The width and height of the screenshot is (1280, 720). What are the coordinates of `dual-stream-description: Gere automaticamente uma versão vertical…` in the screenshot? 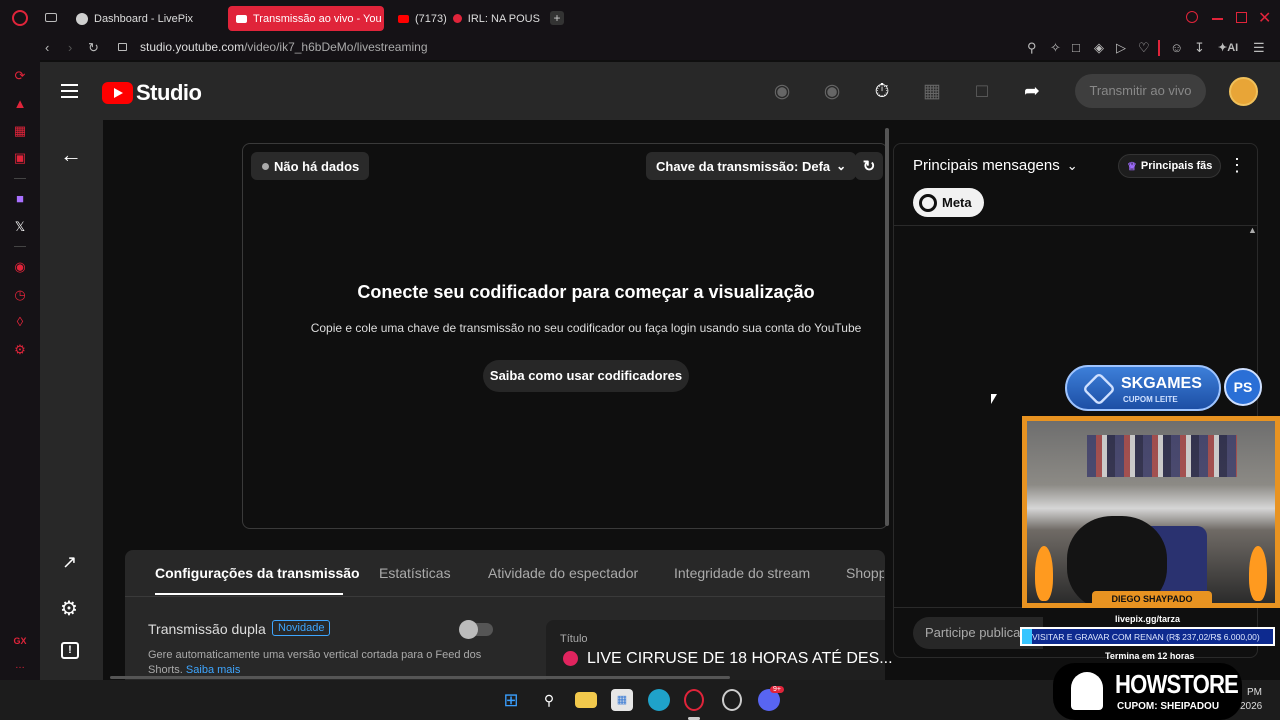 It's located at (315, 662).